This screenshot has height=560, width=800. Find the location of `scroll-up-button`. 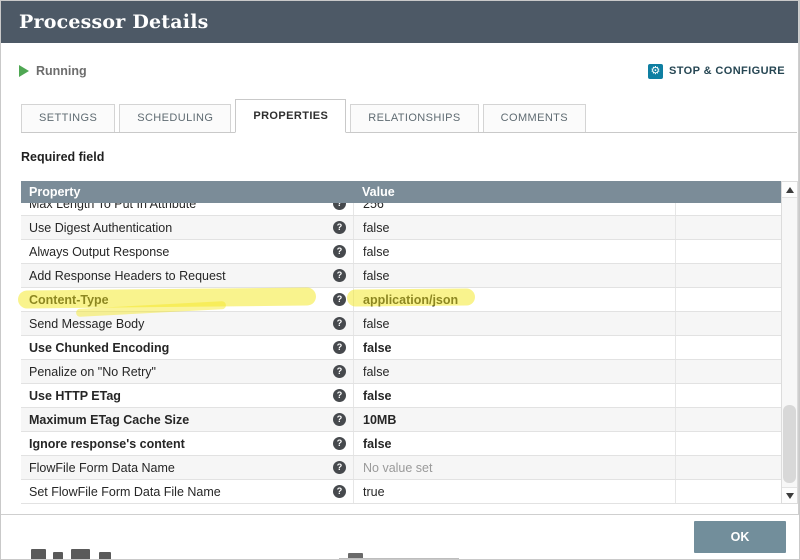

scroll-up-button is located at coordinates (789, 190).